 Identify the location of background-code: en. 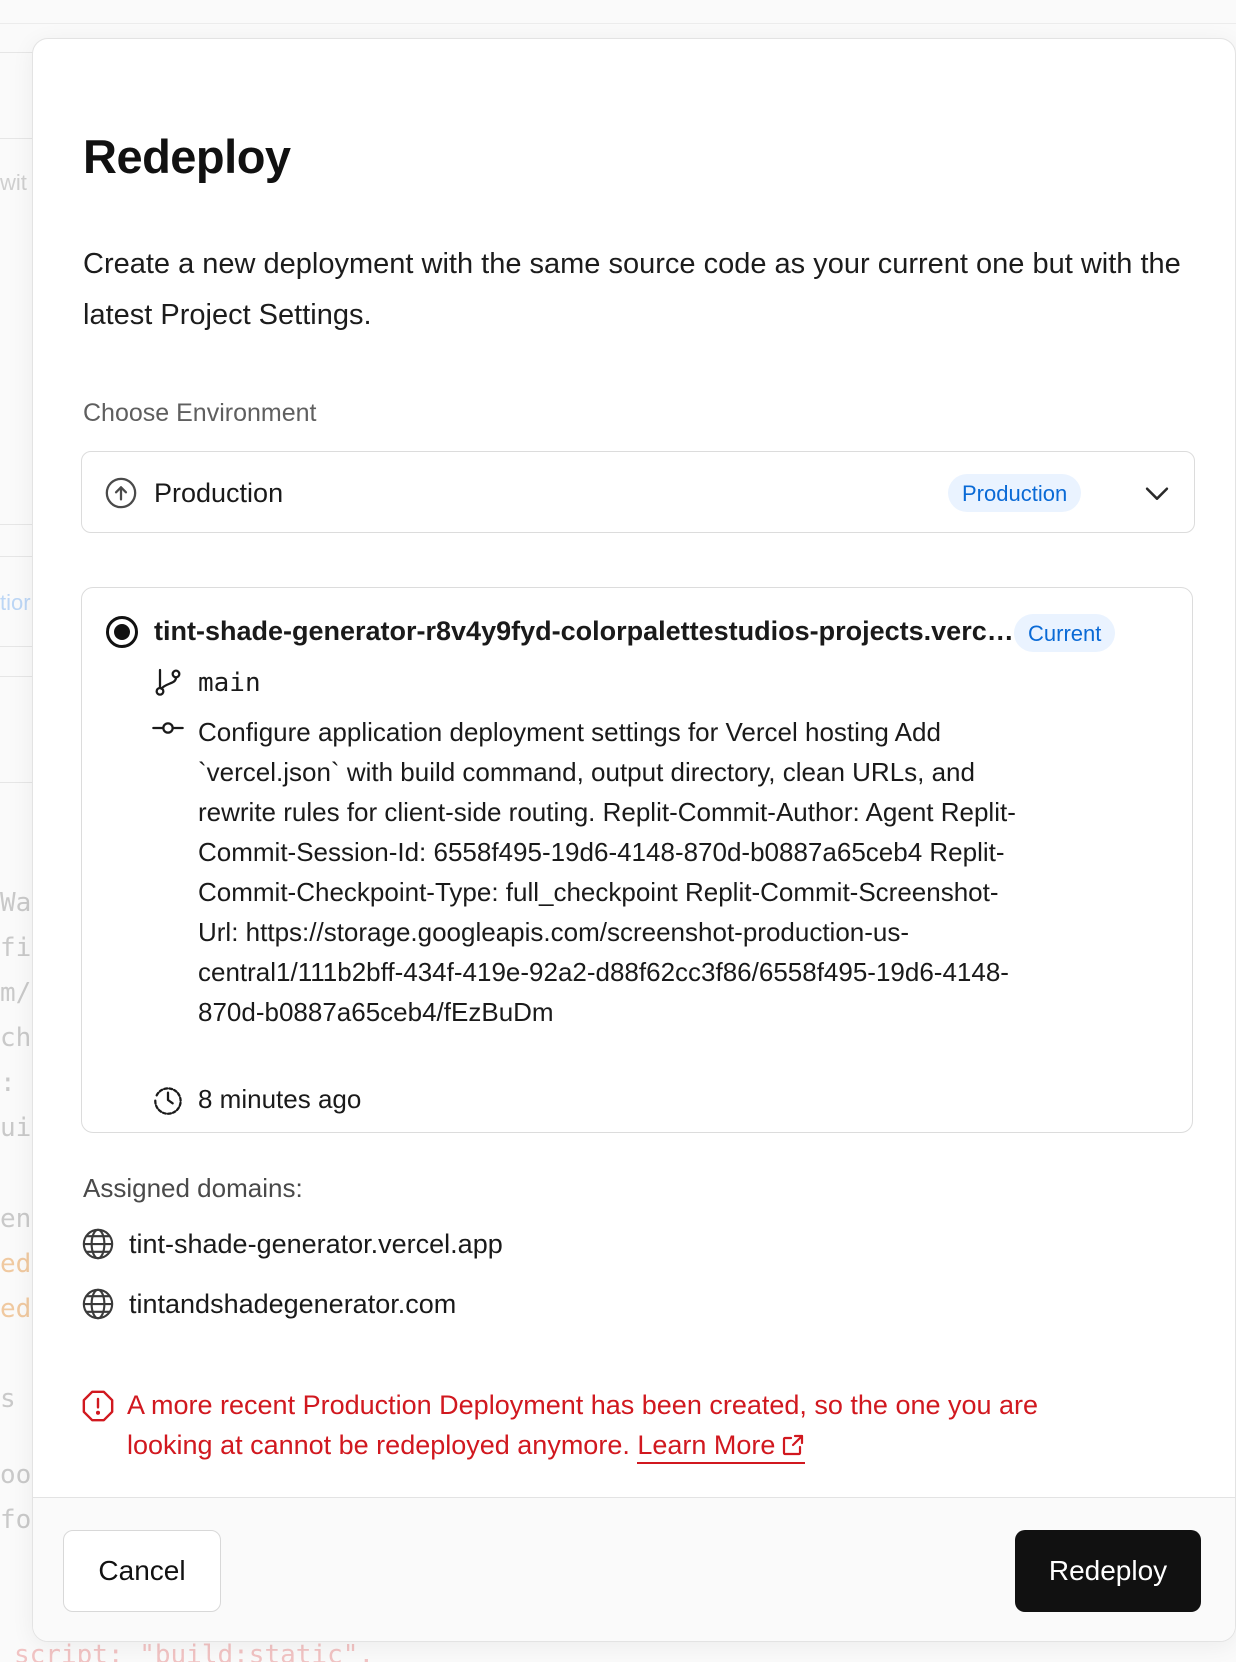
(16, 1219).